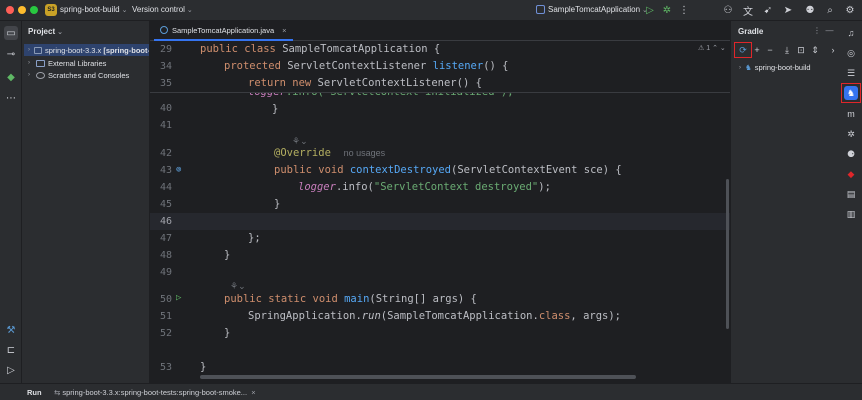 Image resolution: width=862 pixels, height=400 pixels. I want to click on gear-icon: ⚙, so click(850, 10).